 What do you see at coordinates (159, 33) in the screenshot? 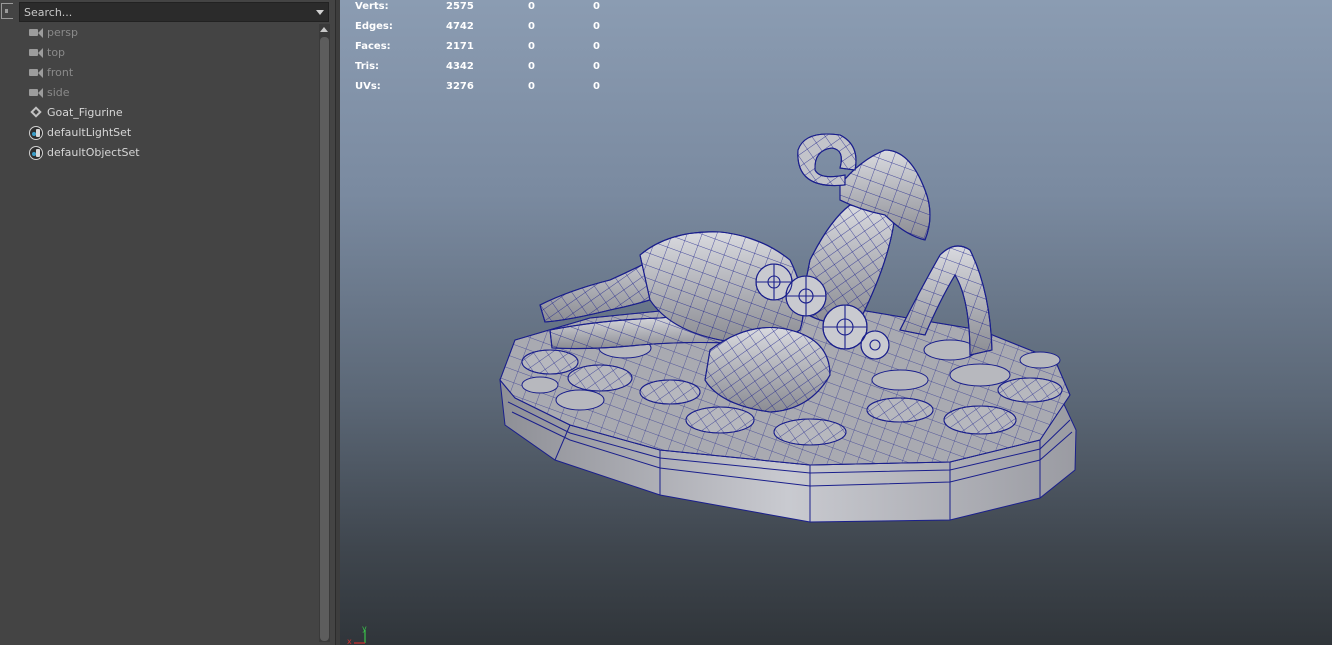
I see `outliner-item-persp: persp` at bounding box center [159, 33].